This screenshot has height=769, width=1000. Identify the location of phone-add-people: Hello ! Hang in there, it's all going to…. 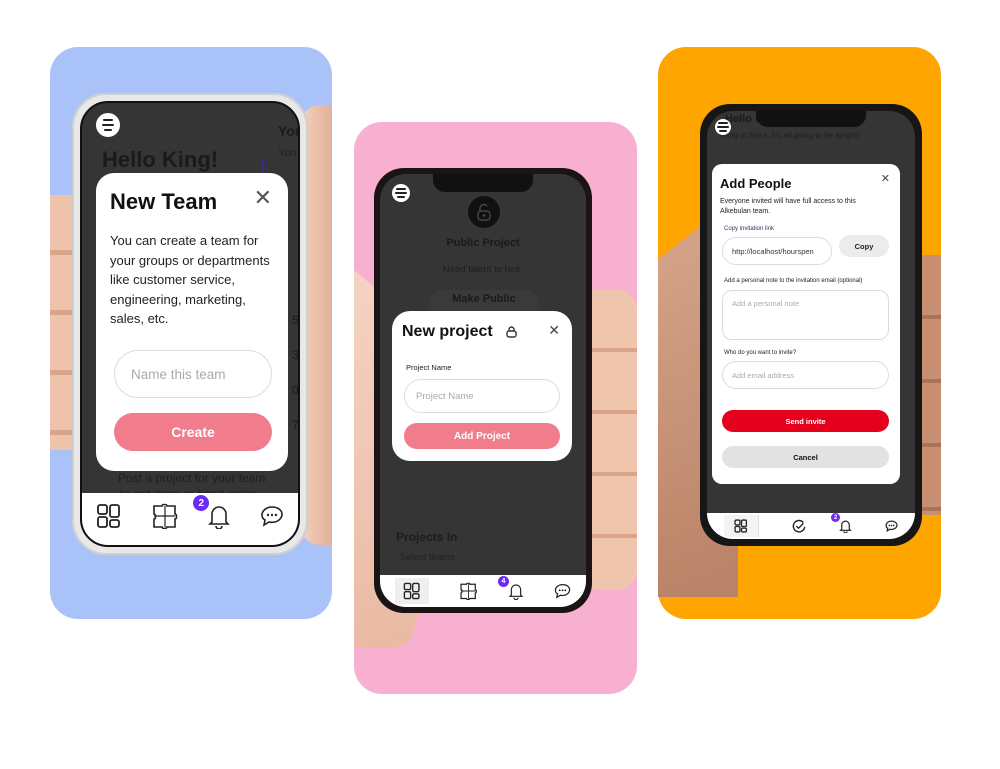
(811, 325).